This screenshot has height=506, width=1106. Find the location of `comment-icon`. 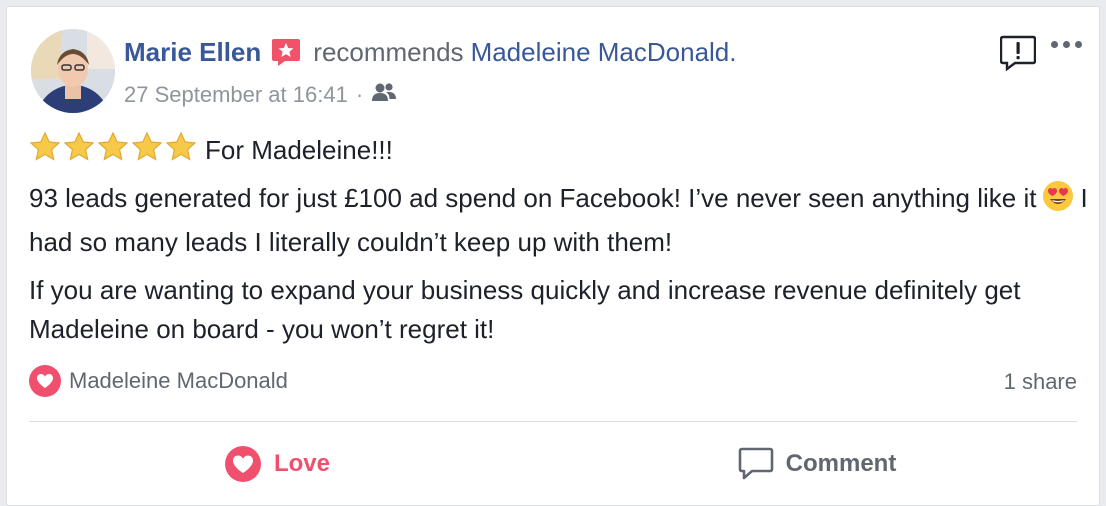

comment-icon is located at coordinates (755, 463).